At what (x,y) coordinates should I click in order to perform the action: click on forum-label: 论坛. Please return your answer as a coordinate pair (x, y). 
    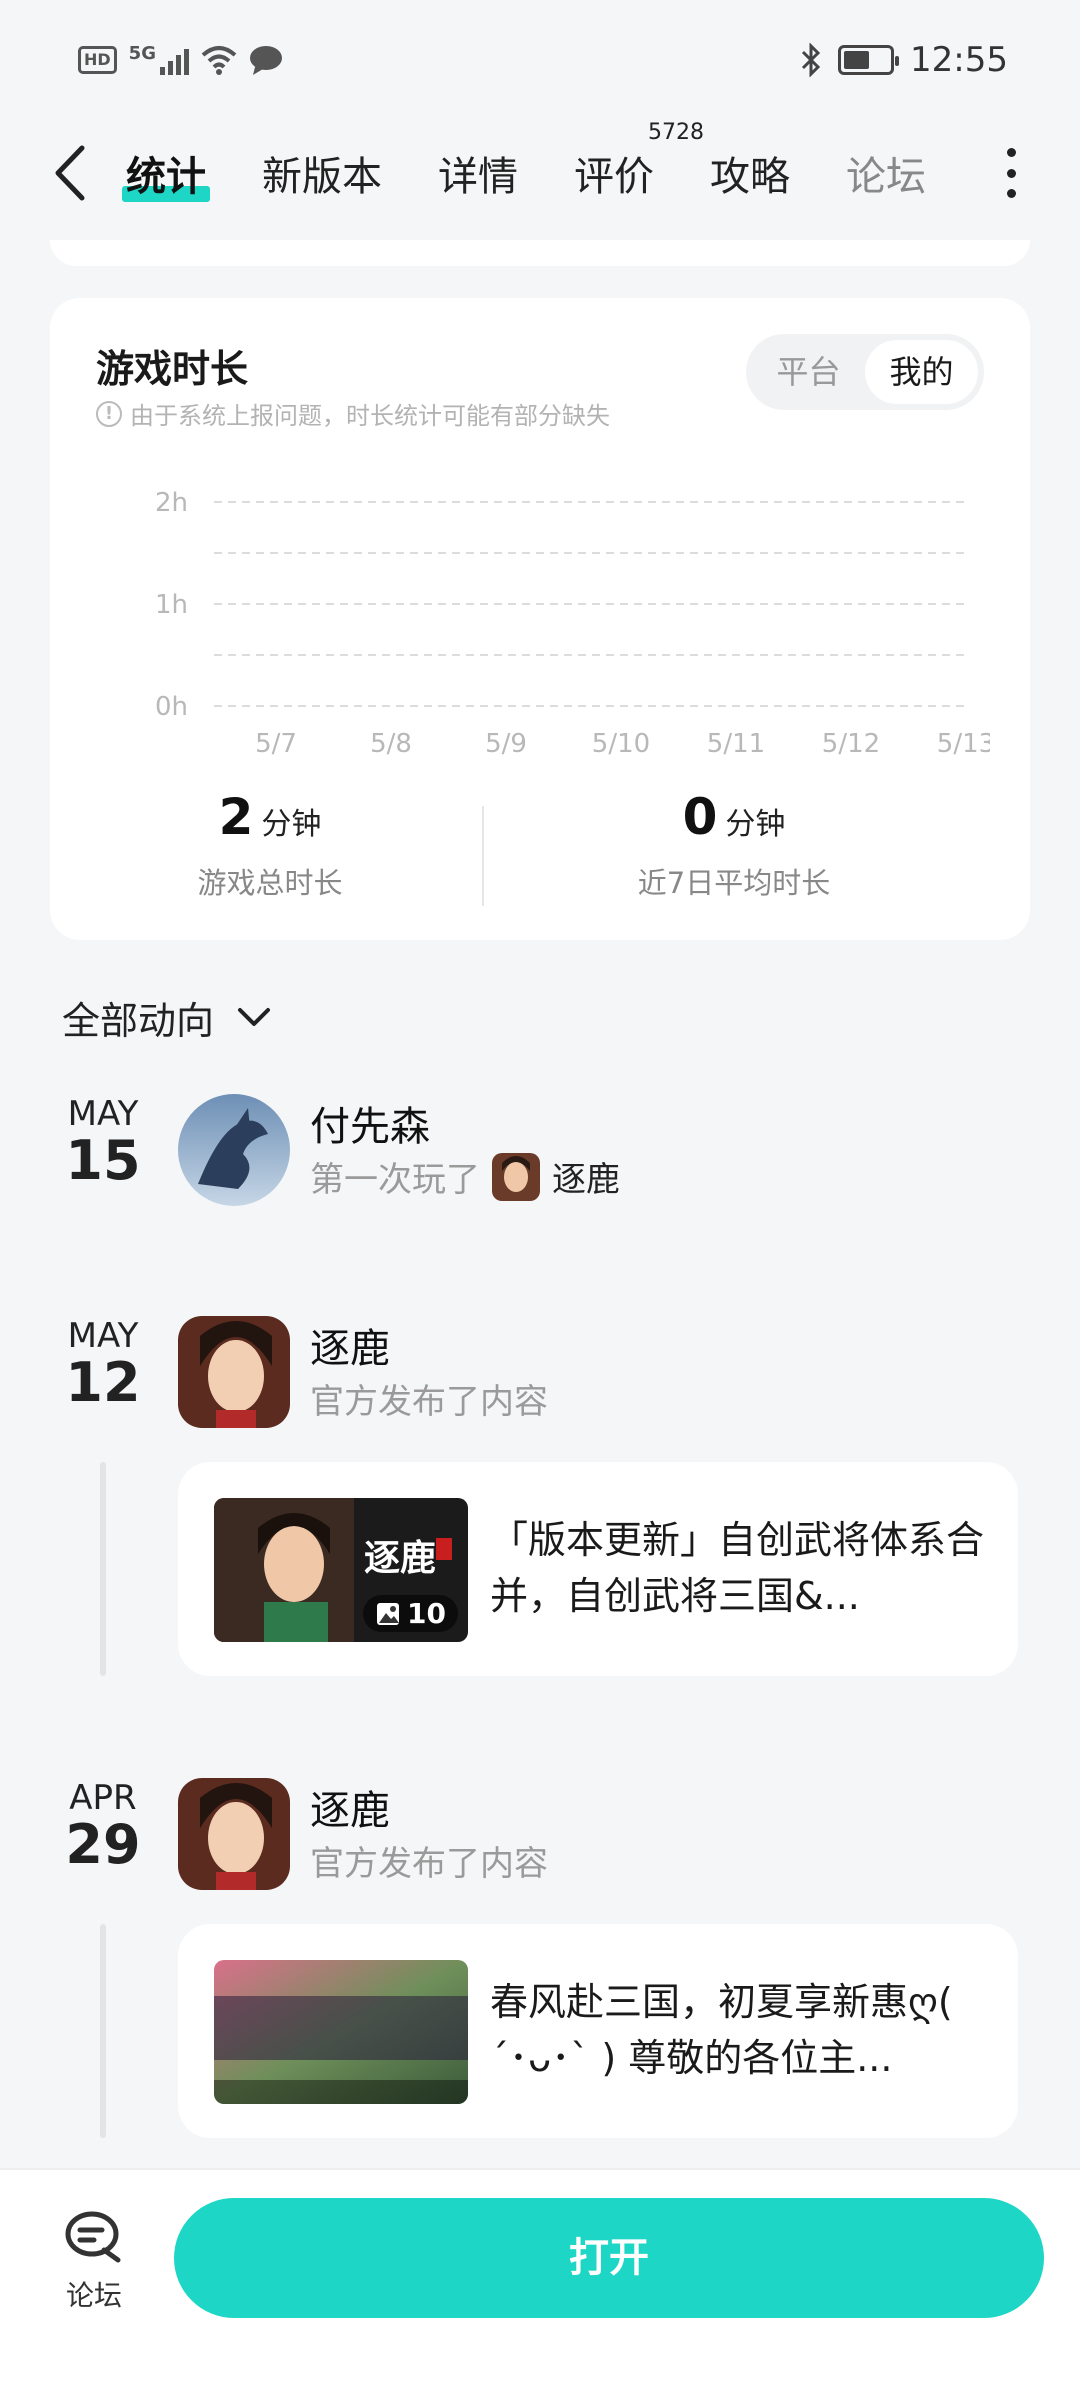
    Looking at the image, I should click on (93, 2295).